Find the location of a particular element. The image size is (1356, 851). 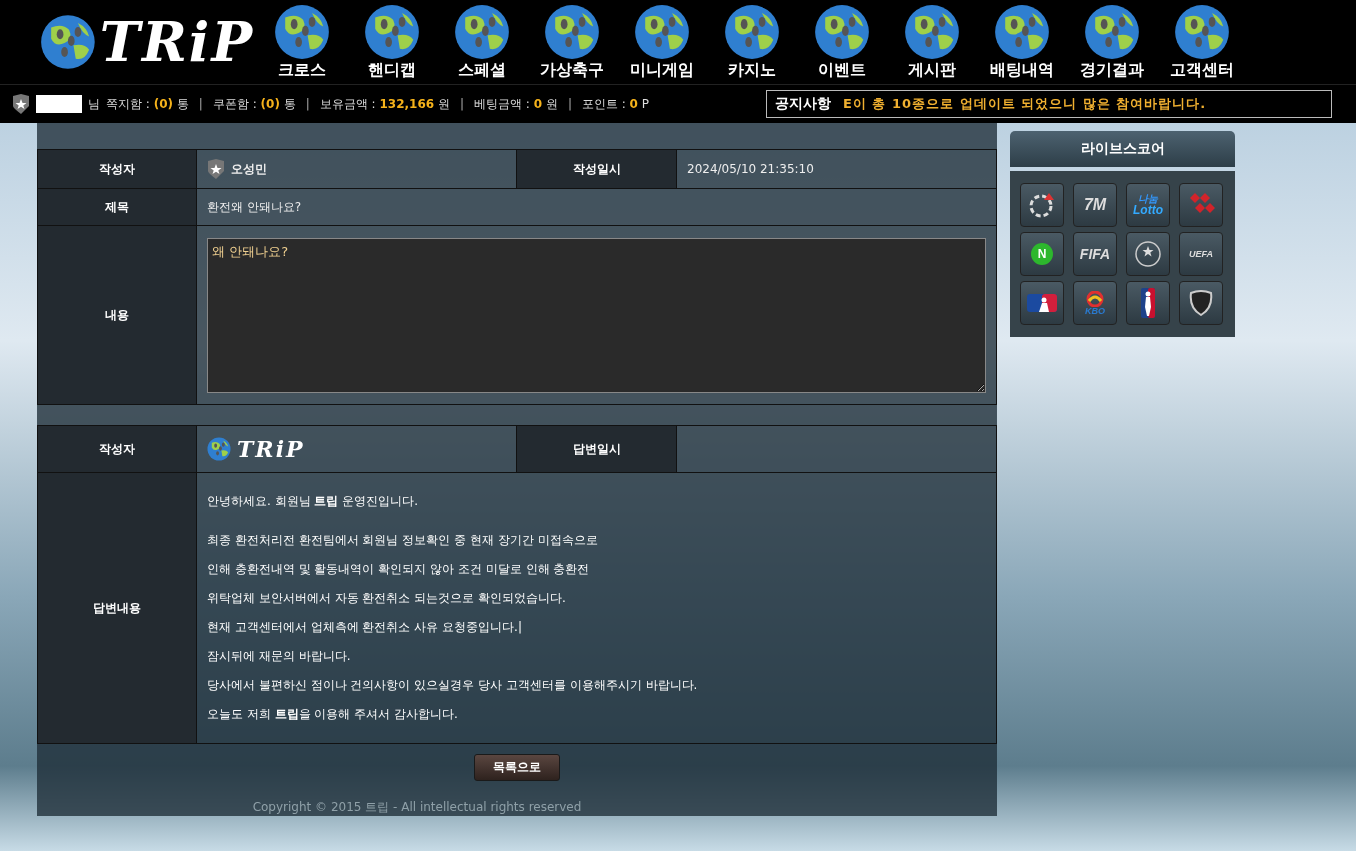

answer-paragraph: 당사에서 불편하신 점이나 건의사항이 있으실경우 당사 고객센터를 이용해주시기 바랍니다. is located at coordinates (453, 685).